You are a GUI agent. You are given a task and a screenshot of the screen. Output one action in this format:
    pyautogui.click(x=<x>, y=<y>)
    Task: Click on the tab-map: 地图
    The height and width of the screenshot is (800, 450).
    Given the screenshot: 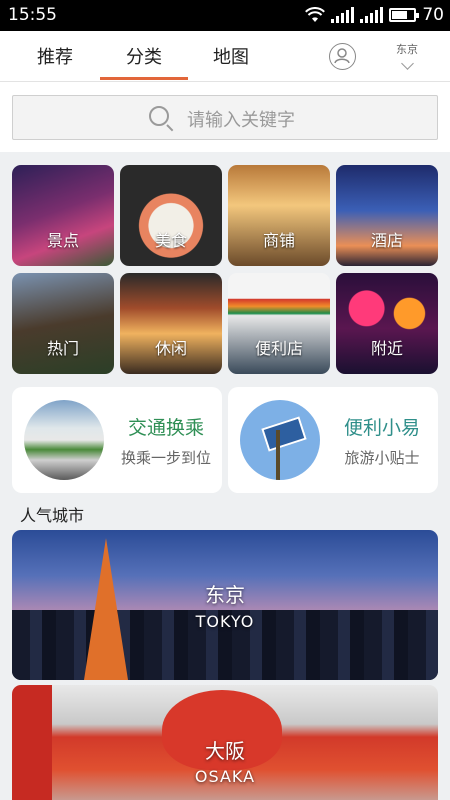 What is the action you would take?
    pyautogui.click(x=231, y=56)
    